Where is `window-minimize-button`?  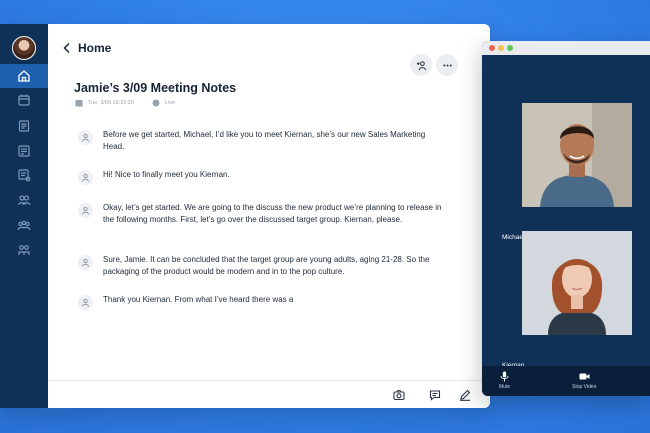 window-minimize-button is located at coordinates (501, 48).